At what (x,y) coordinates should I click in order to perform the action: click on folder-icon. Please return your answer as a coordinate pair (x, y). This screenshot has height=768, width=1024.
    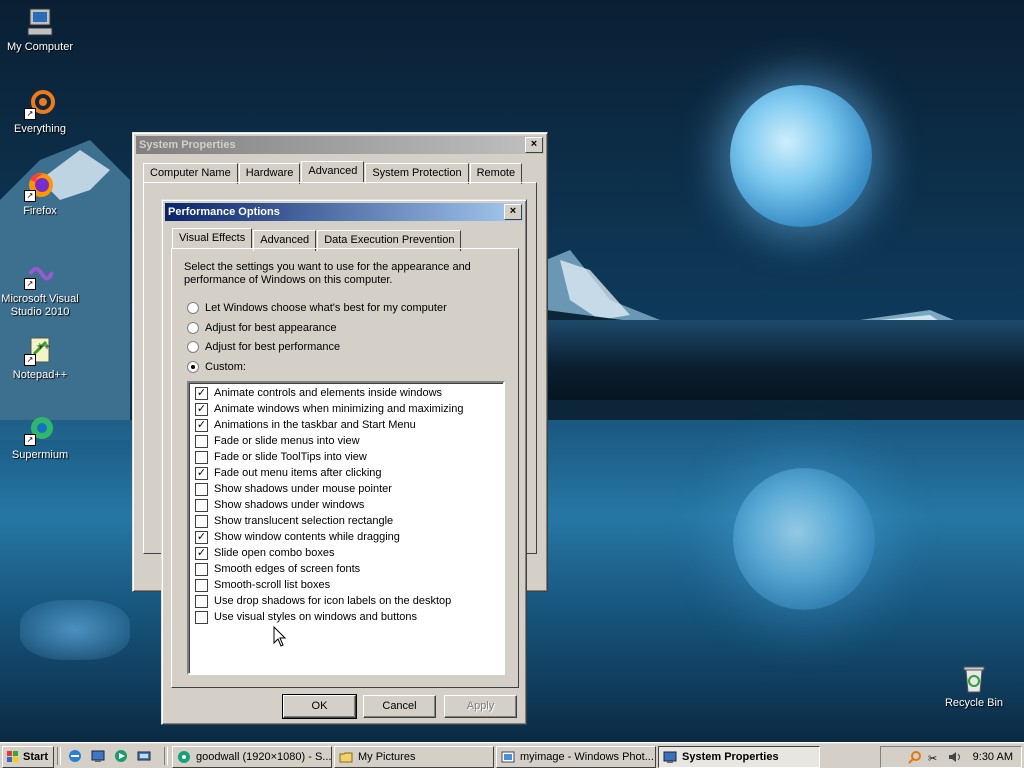
    Looking at the image, I should click on (346, 757).